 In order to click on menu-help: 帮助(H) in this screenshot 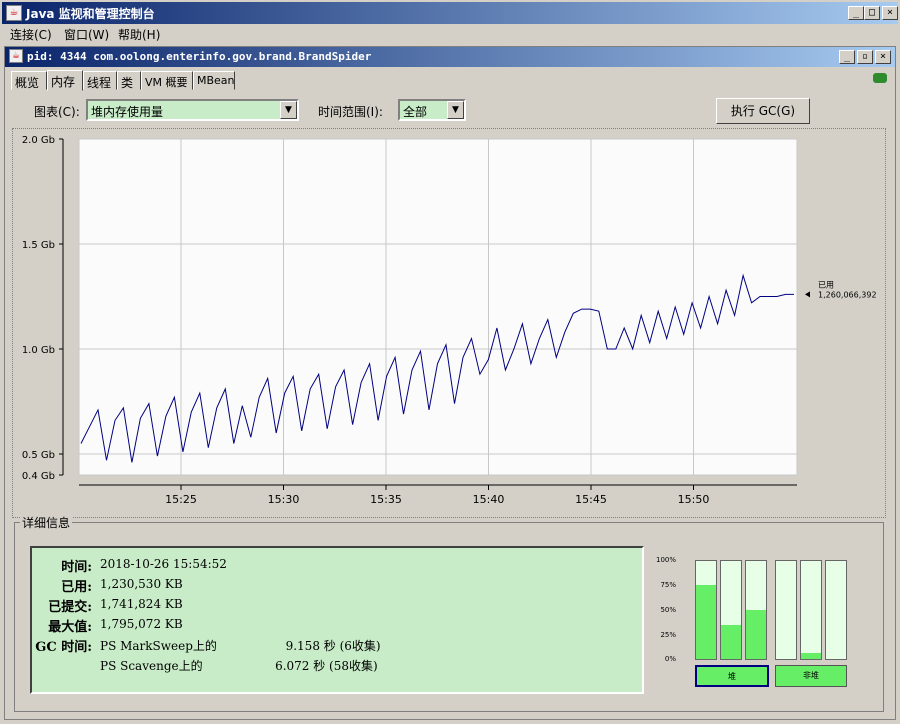, I will do `click(139, 34)`.